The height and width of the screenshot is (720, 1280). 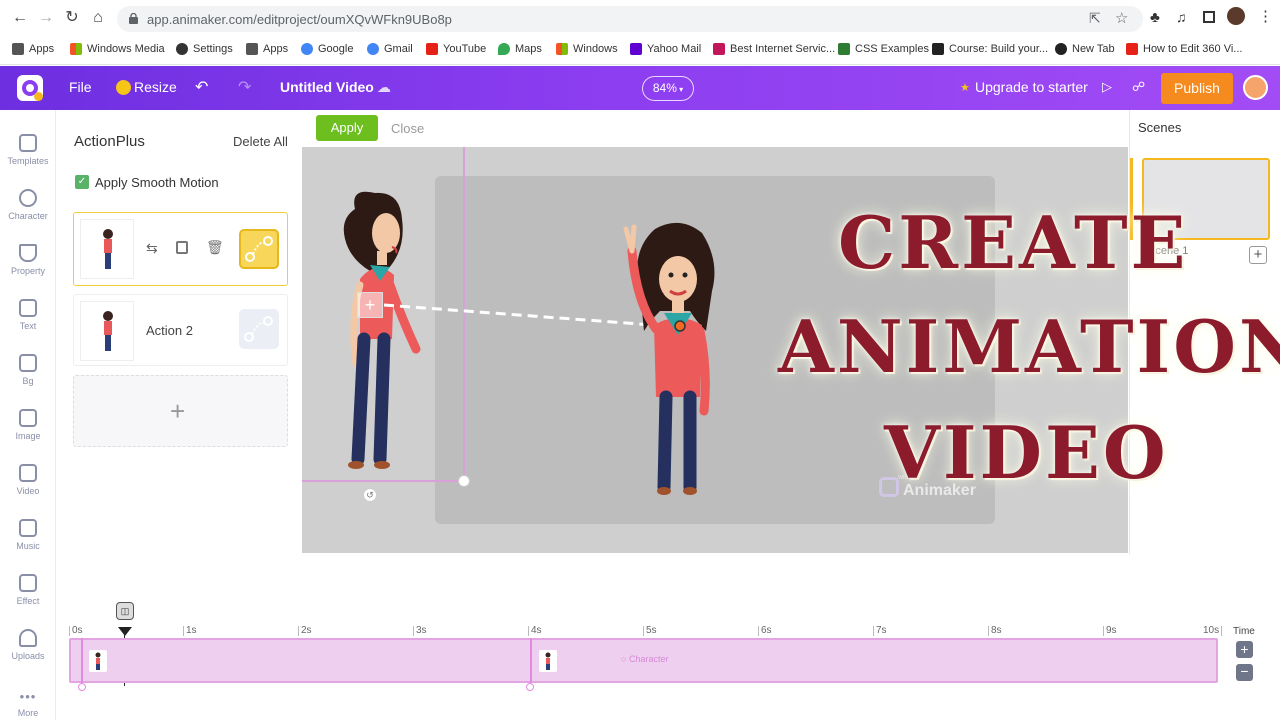 What do you see at coordinates (204, 49) in the screenshot?
I see `bookmark-settings: Settings` at bounding box center [204, 49].